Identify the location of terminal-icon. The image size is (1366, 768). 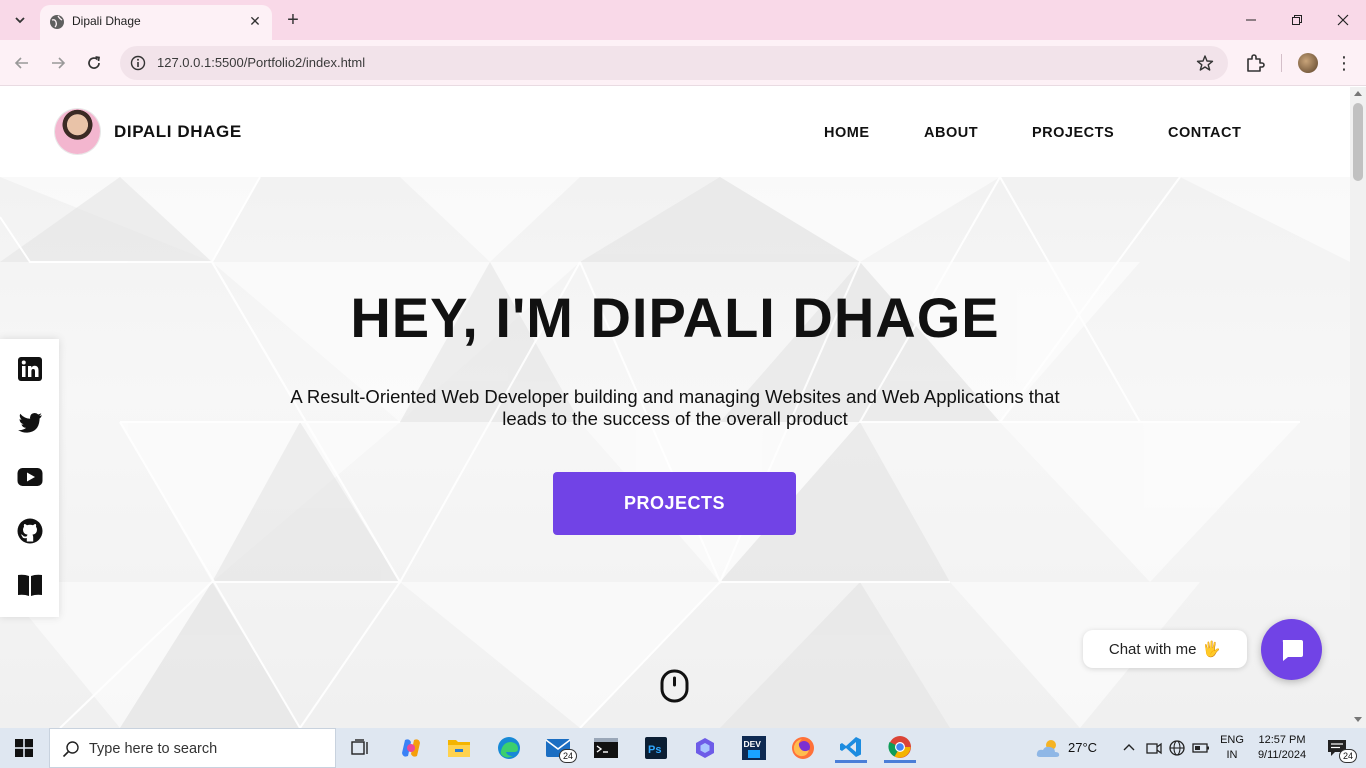
(606, 748).